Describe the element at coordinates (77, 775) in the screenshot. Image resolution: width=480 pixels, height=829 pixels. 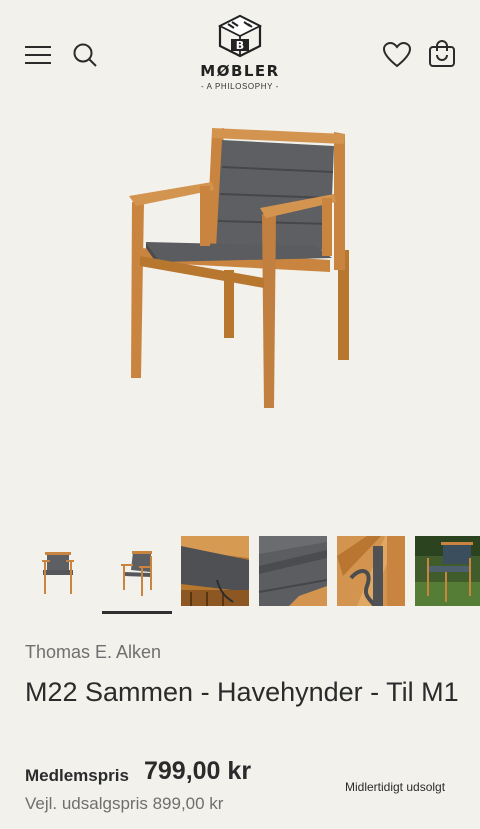
I see `member-price-label: Medlemspris` at that location.